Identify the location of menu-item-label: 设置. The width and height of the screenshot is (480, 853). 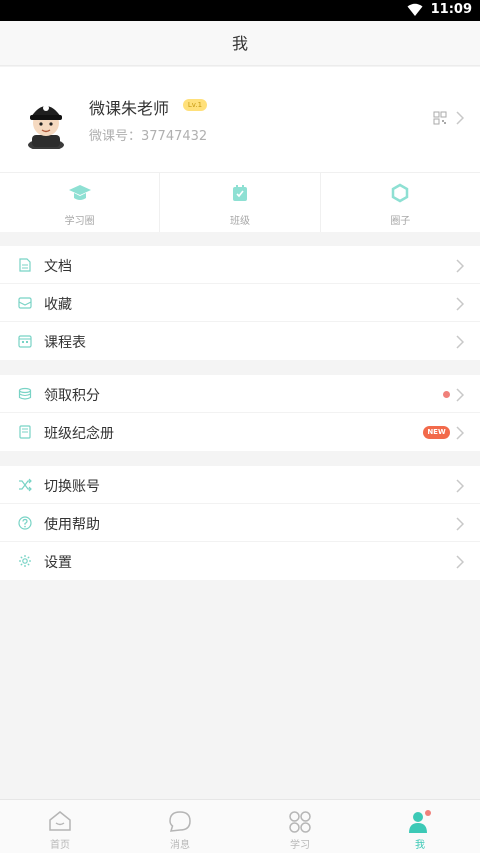
(58, 563).